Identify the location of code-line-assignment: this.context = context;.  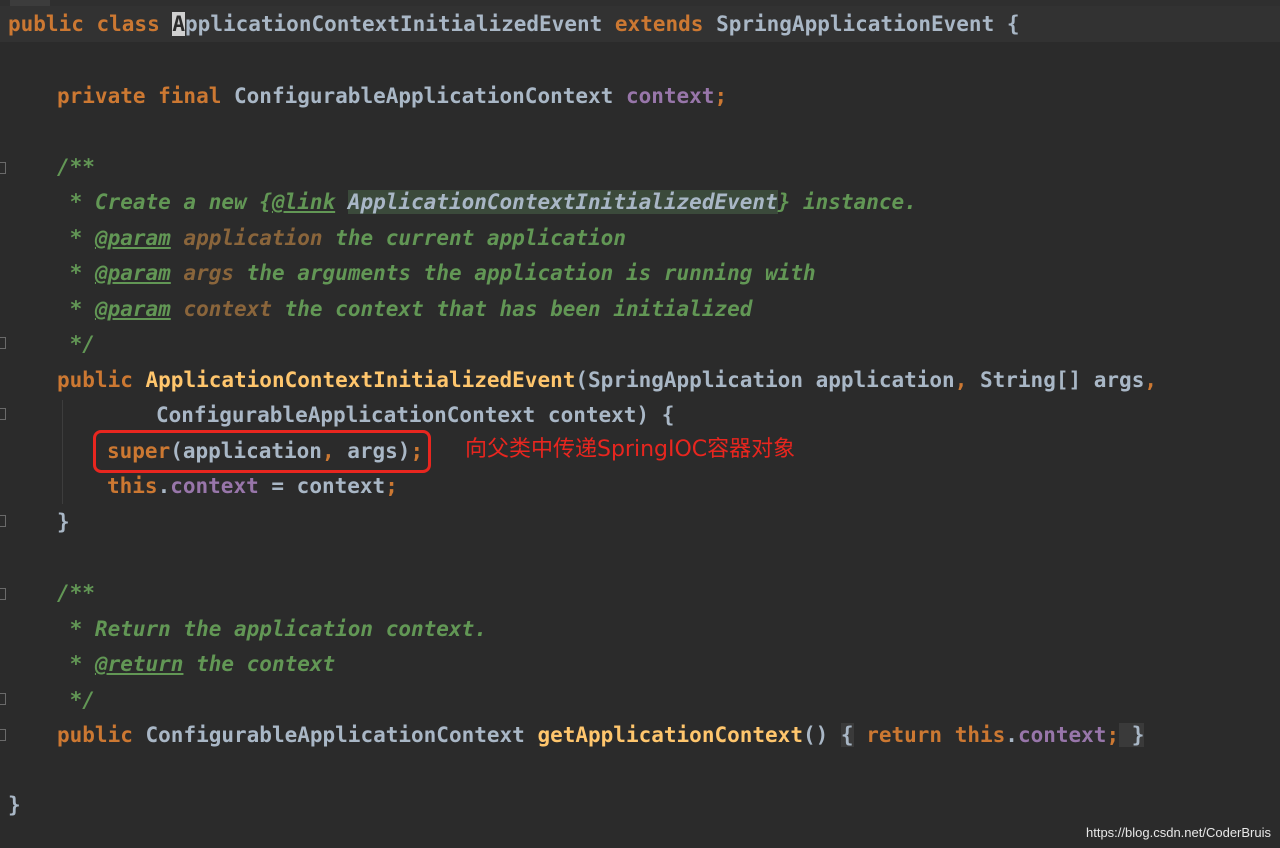
(252, 486).